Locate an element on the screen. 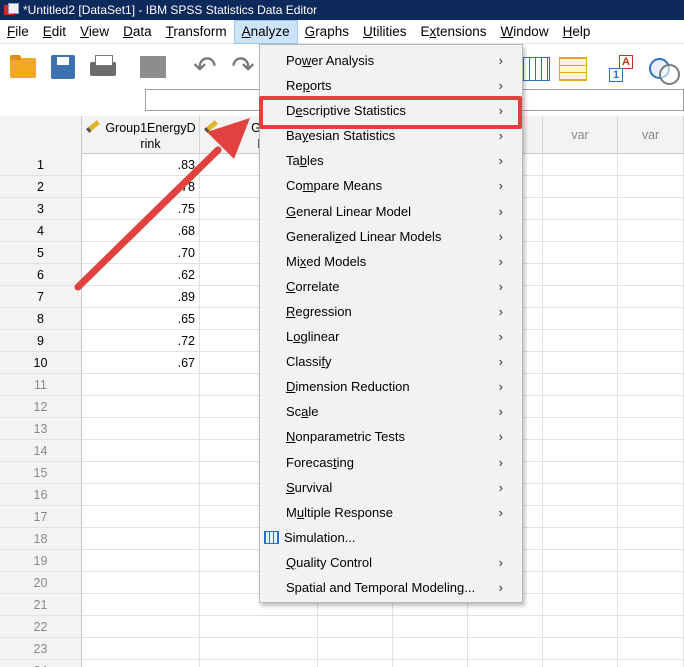 The width and height of the screenshot is (684, 667). row-number: 6 is located at coordinates (41, 275).